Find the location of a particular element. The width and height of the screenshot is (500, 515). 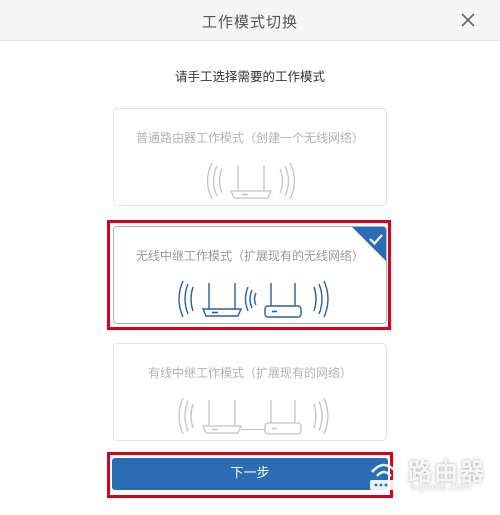

watermark-site: luyouqi.com is located at coordinates (441, 487).